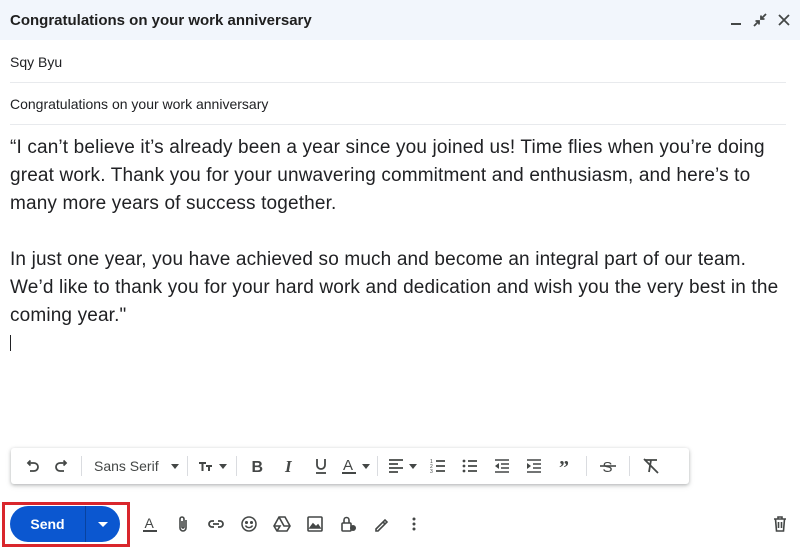 This screenshot has width=800, height=551. What do you see at coordinates (10, 343) in the screenshot?
I see `text-cursor` at bounding box center [10, 343].